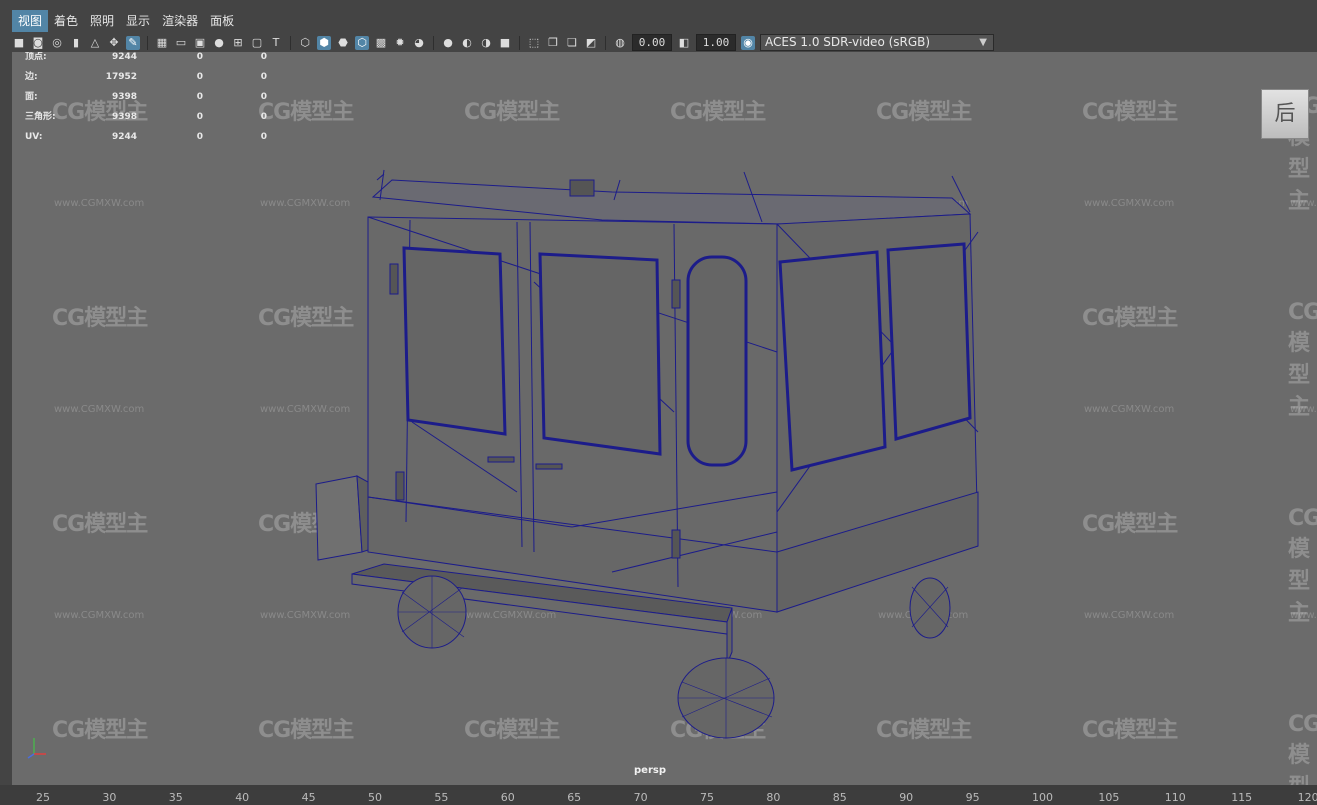  Describe the element at coordinates (848, 42) in the screenshot. I see `color-space-value: ACES 1.0 SDR-video (sRGB)` at that location.